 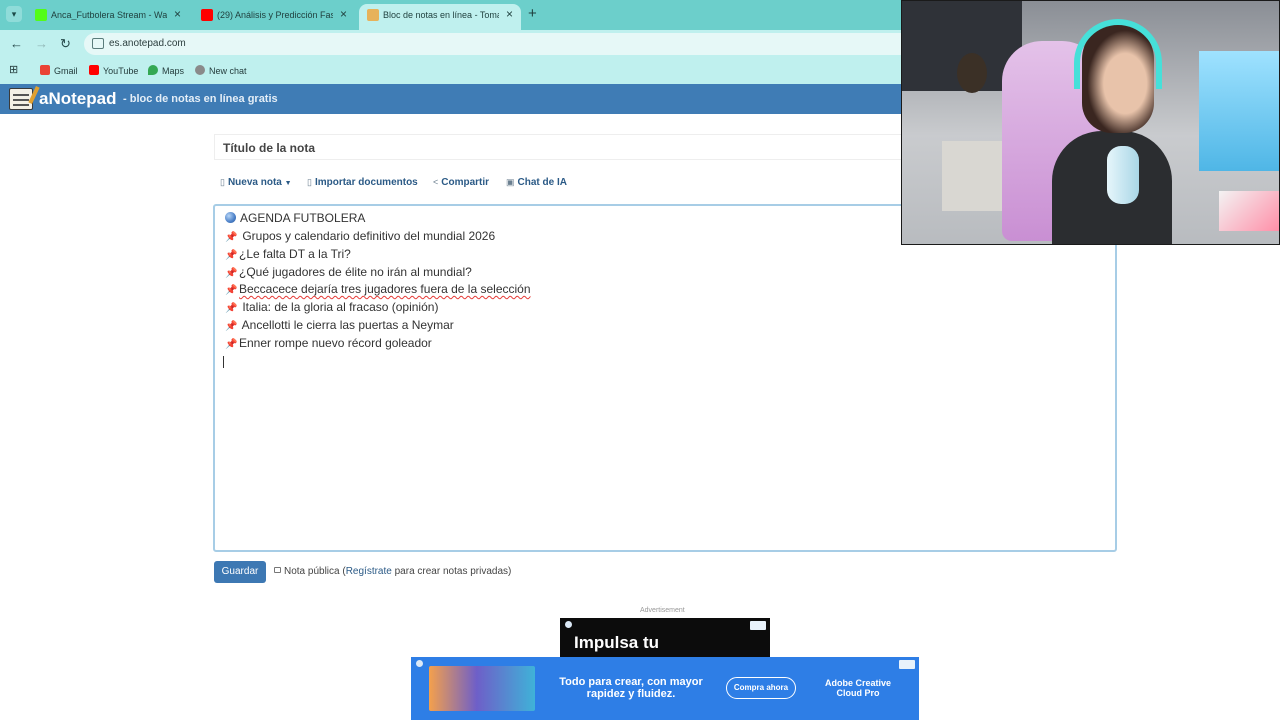 I want to click on webcam-keyboard, so click(x=1249, y=211).